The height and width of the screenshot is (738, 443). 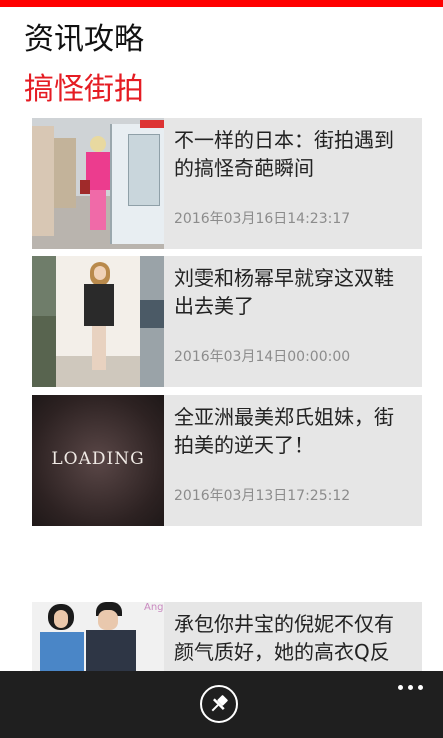 What do you see at coordinates (284, 292) in the screenshot?
I see `article-title: 刘雯和杨幂早就穿这双鞋出去美了` at bounding box center [284, 292].